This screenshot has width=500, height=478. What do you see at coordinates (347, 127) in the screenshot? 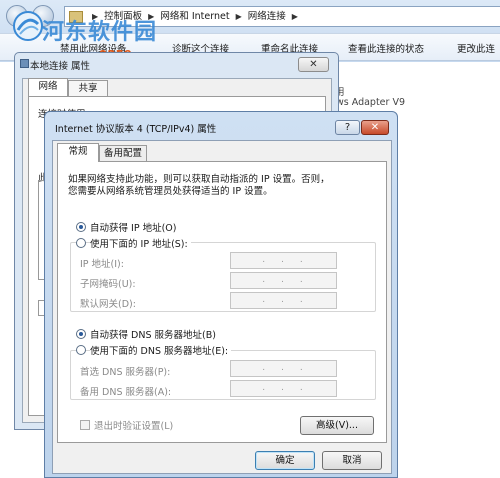
I see `help-button: ?` at bounding box center [347, 127].